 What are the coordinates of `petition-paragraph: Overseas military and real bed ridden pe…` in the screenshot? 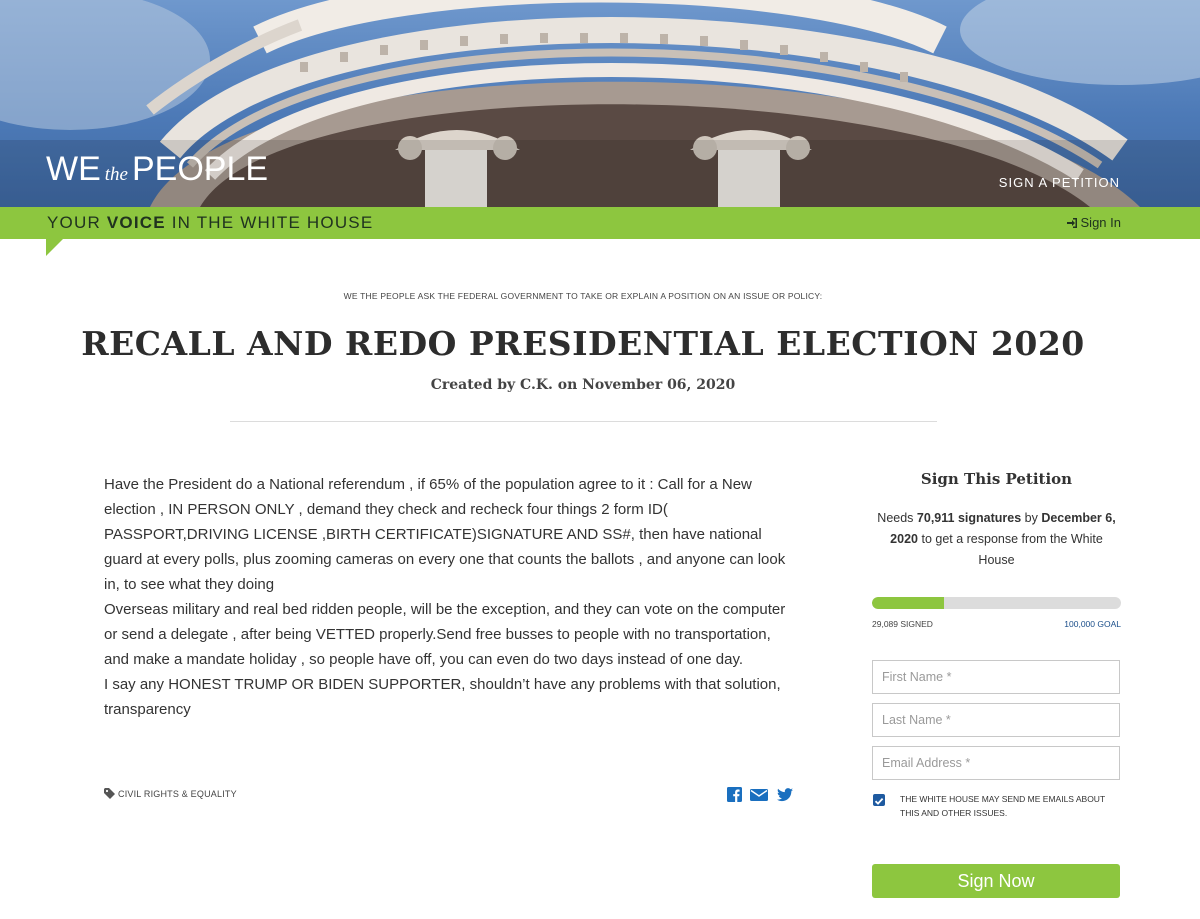 It's located at (445, 634).